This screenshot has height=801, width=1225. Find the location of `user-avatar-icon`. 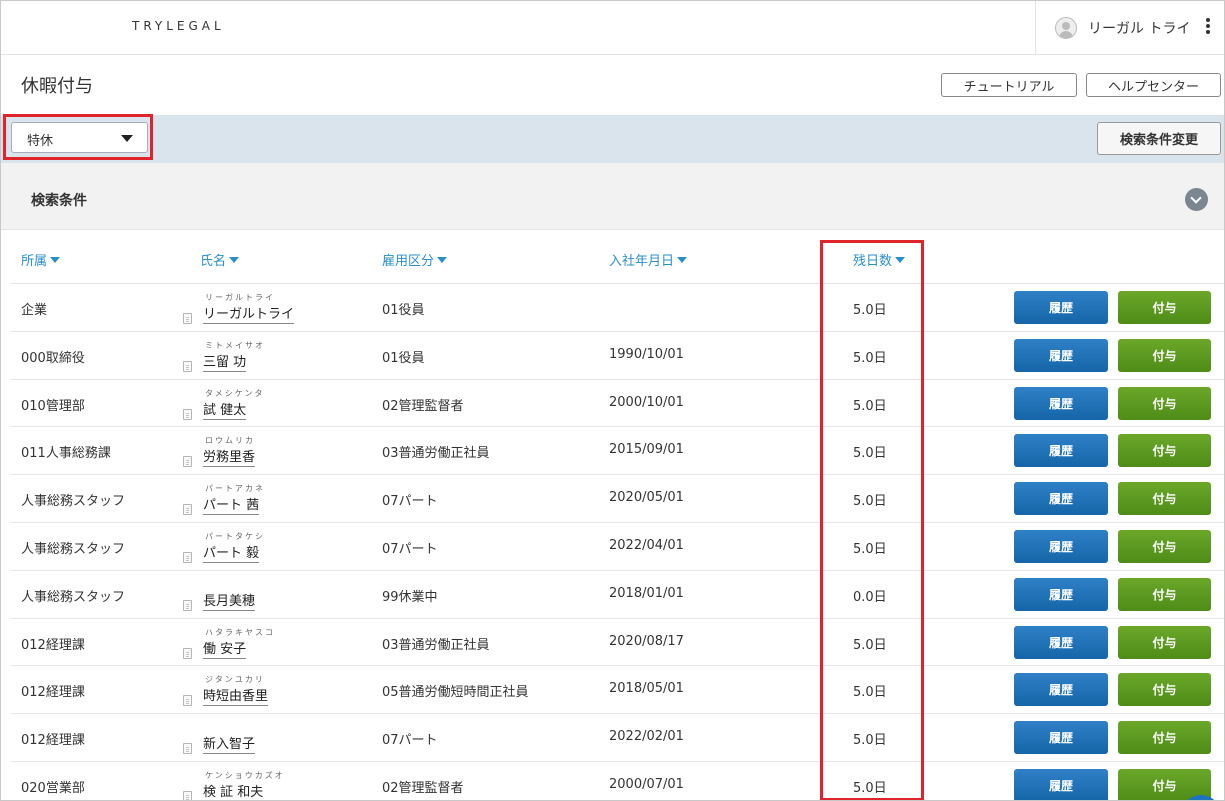

user-avatar-icon is located at coordinates (1066, 28).